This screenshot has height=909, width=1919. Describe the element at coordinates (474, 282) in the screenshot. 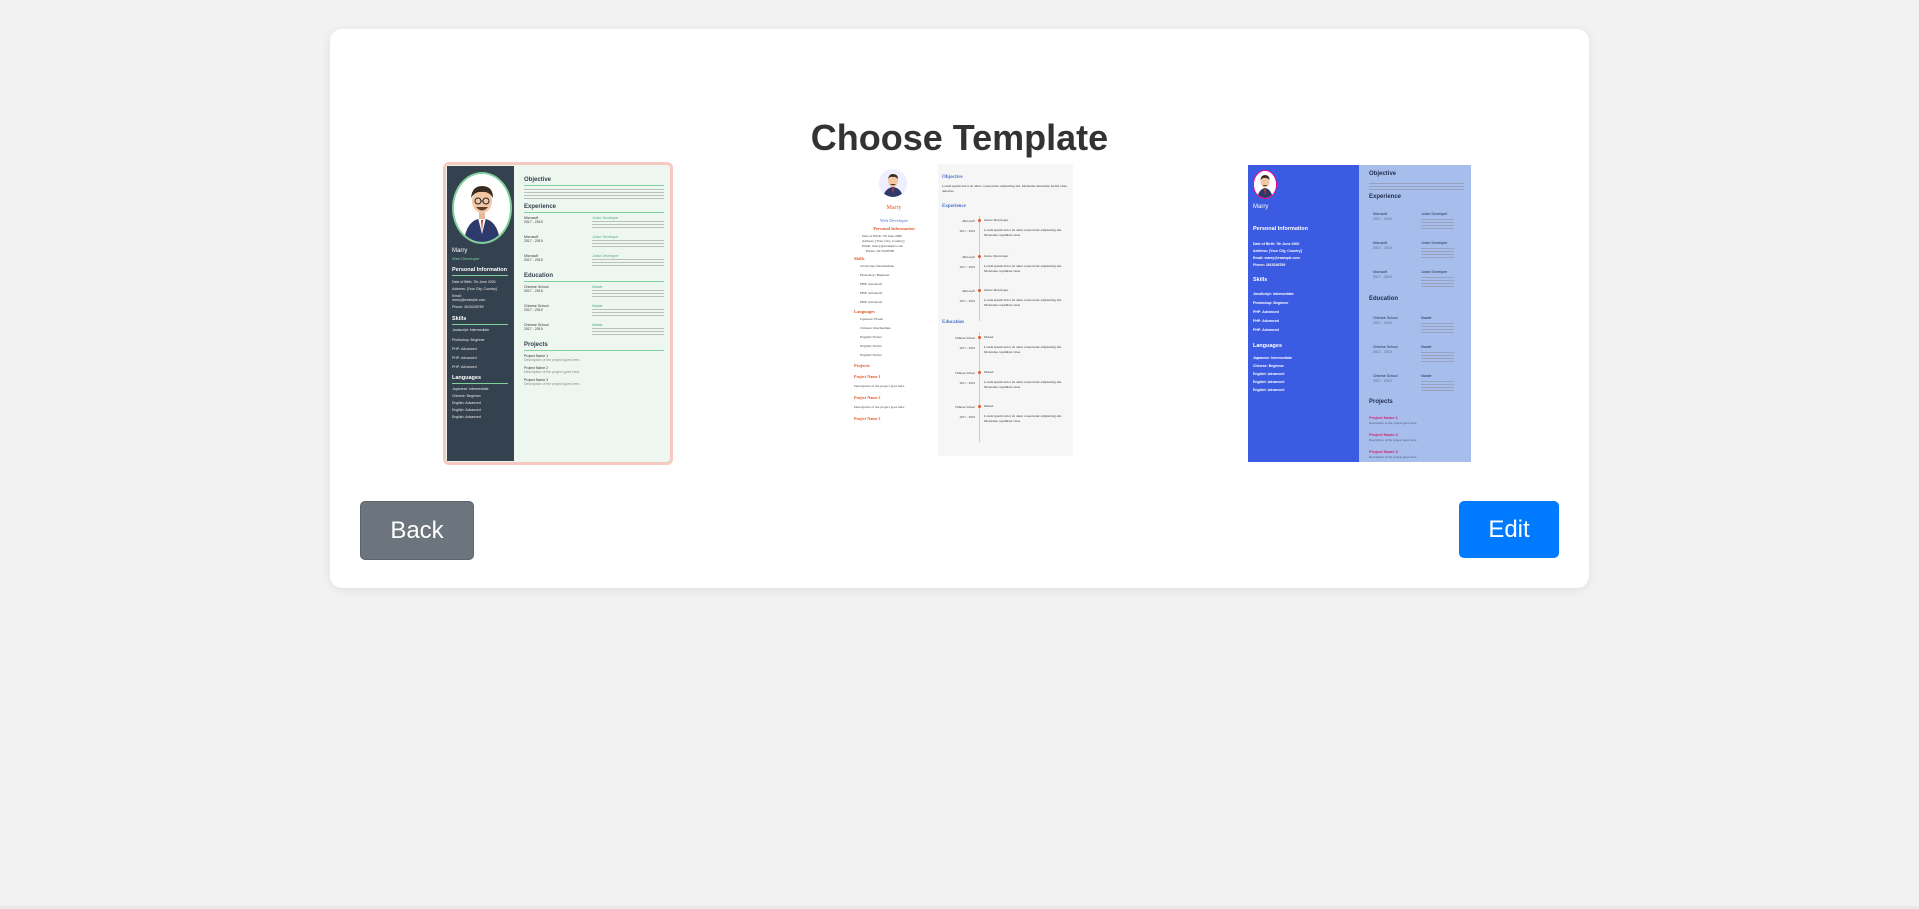

I see `template-1-dob: Date of Birth: 7th June 2000` at that location.